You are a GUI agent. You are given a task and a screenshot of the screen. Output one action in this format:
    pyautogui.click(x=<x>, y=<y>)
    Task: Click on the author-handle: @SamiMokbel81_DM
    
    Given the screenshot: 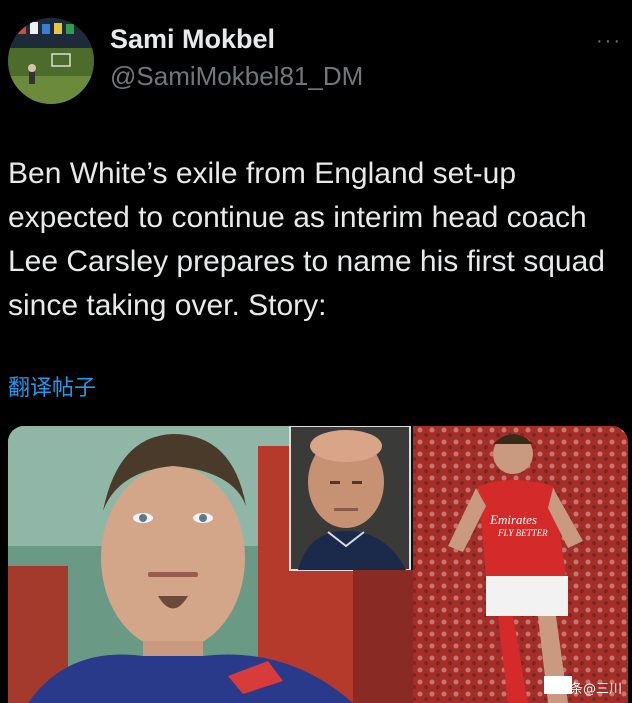 What is the action you would take?
    pyautogui.click(x=236, y=76)
    